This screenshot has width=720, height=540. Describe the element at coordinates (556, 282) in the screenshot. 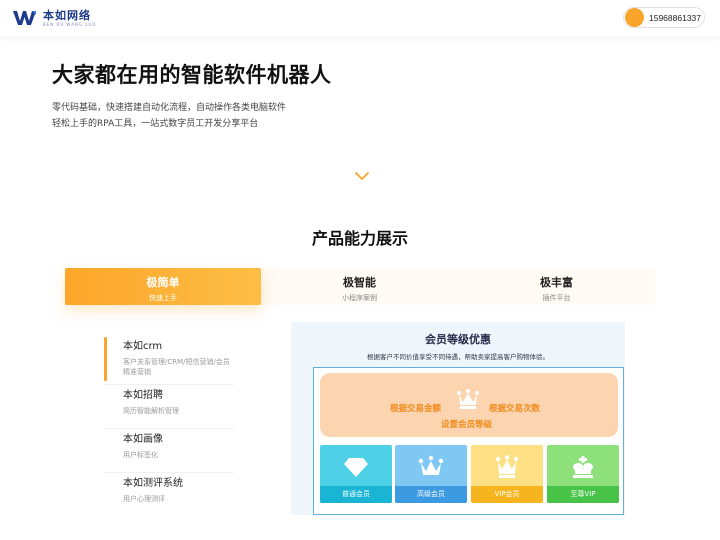

I see `tab-title: 极丰富` at that location.